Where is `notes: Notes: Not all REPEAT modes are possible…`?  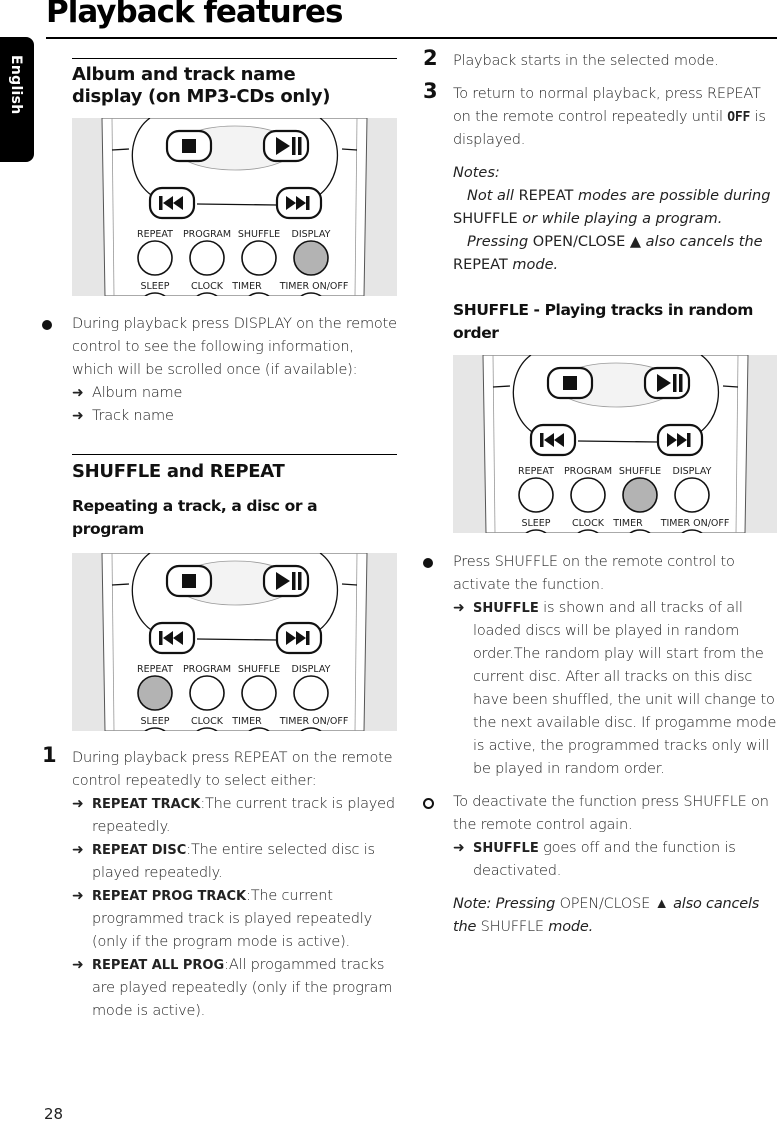 notes: Notes: Not all REPEAT modes are possible… is located at coordinates (600, 219).